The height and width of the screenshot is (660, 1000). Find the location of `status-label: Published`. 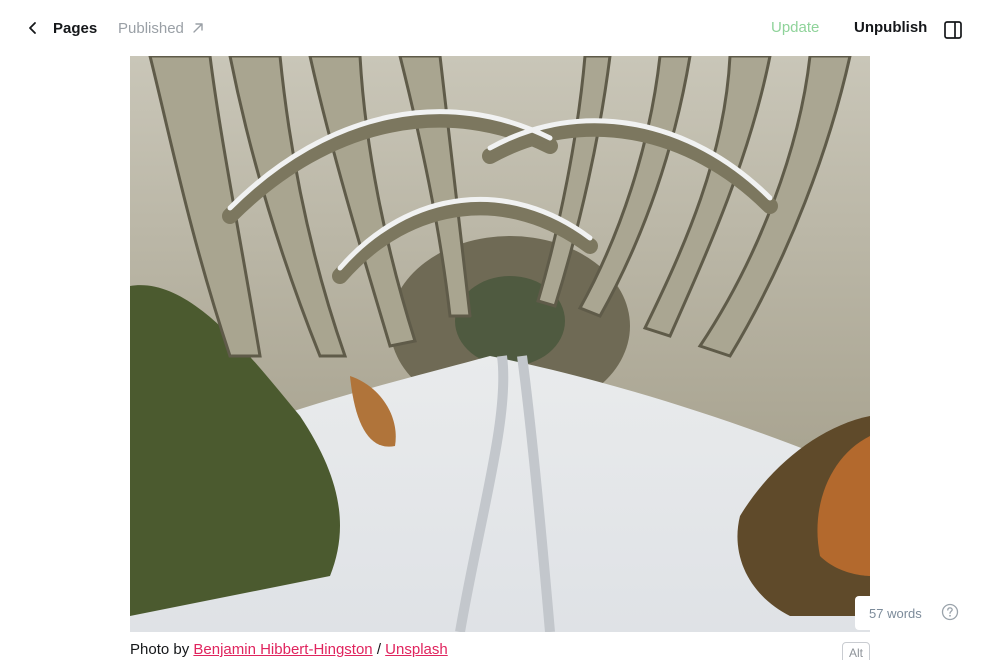

status-label: Published is located at coordinates (151, 28).